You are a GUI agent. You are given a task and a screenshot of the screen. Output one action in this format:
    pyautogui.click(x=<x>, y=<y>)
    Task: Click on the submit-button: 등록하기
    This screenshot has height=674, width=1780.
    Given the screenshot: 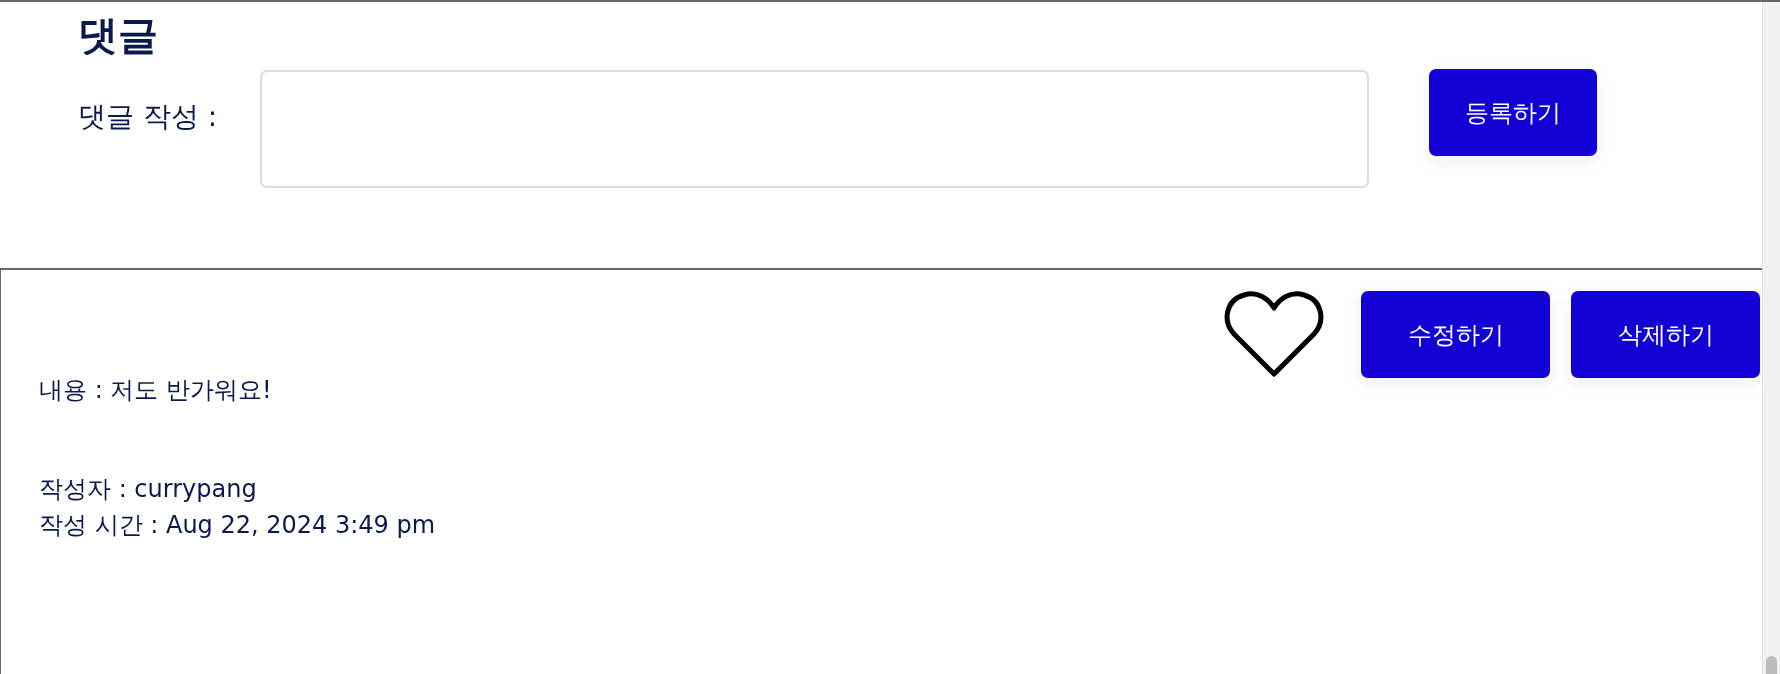 What is the action you would take?
    pyautogui.click(x=1513, y=112)
    